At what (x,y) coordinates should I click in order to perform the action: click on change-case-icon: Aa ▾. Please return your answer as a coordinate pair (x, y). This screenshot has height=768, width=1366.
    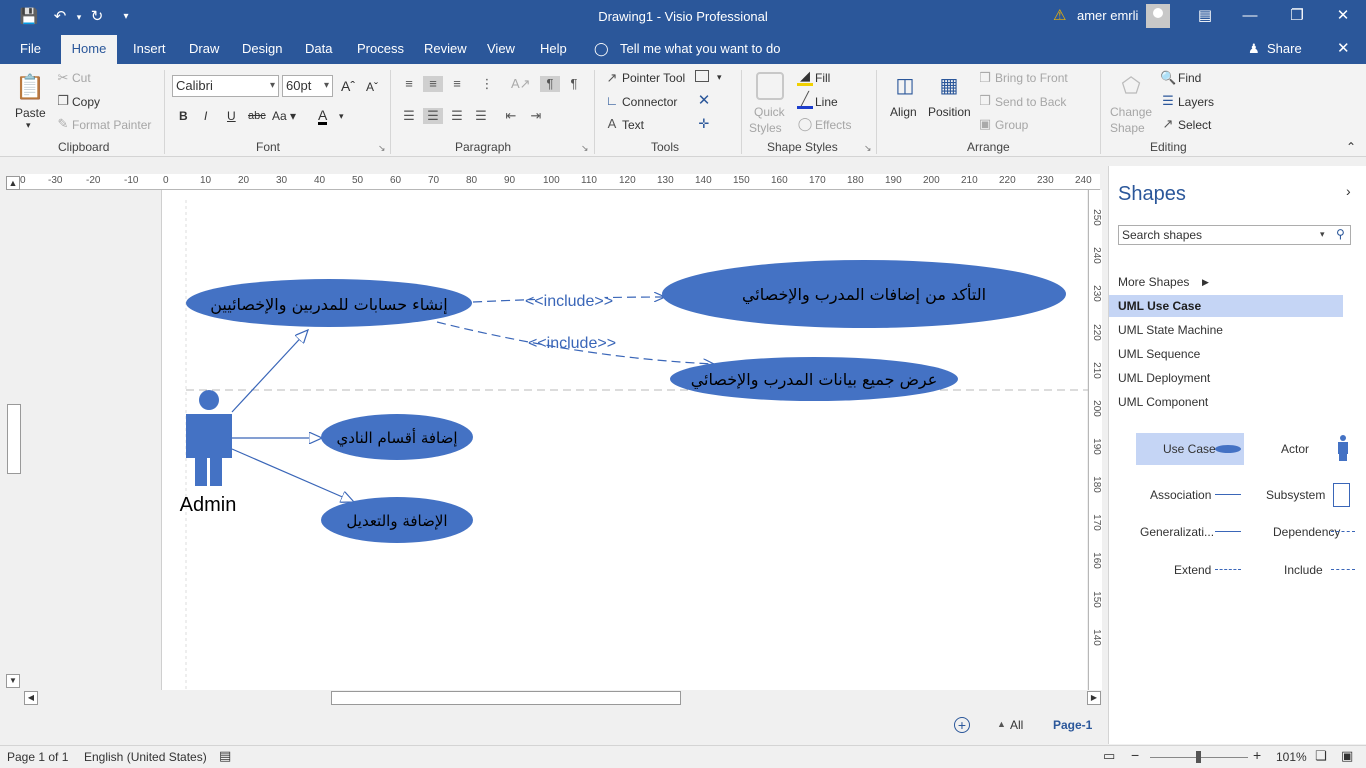
    Looking at the image, I should click on (284, 116).